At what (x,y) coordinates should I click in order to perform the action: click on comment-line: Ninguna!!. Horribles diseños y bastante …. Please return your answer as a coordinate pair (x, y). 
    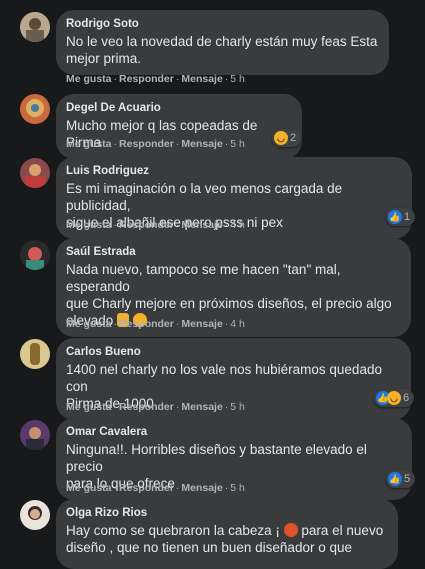
    Looking at the image, I should click on (216, 458).